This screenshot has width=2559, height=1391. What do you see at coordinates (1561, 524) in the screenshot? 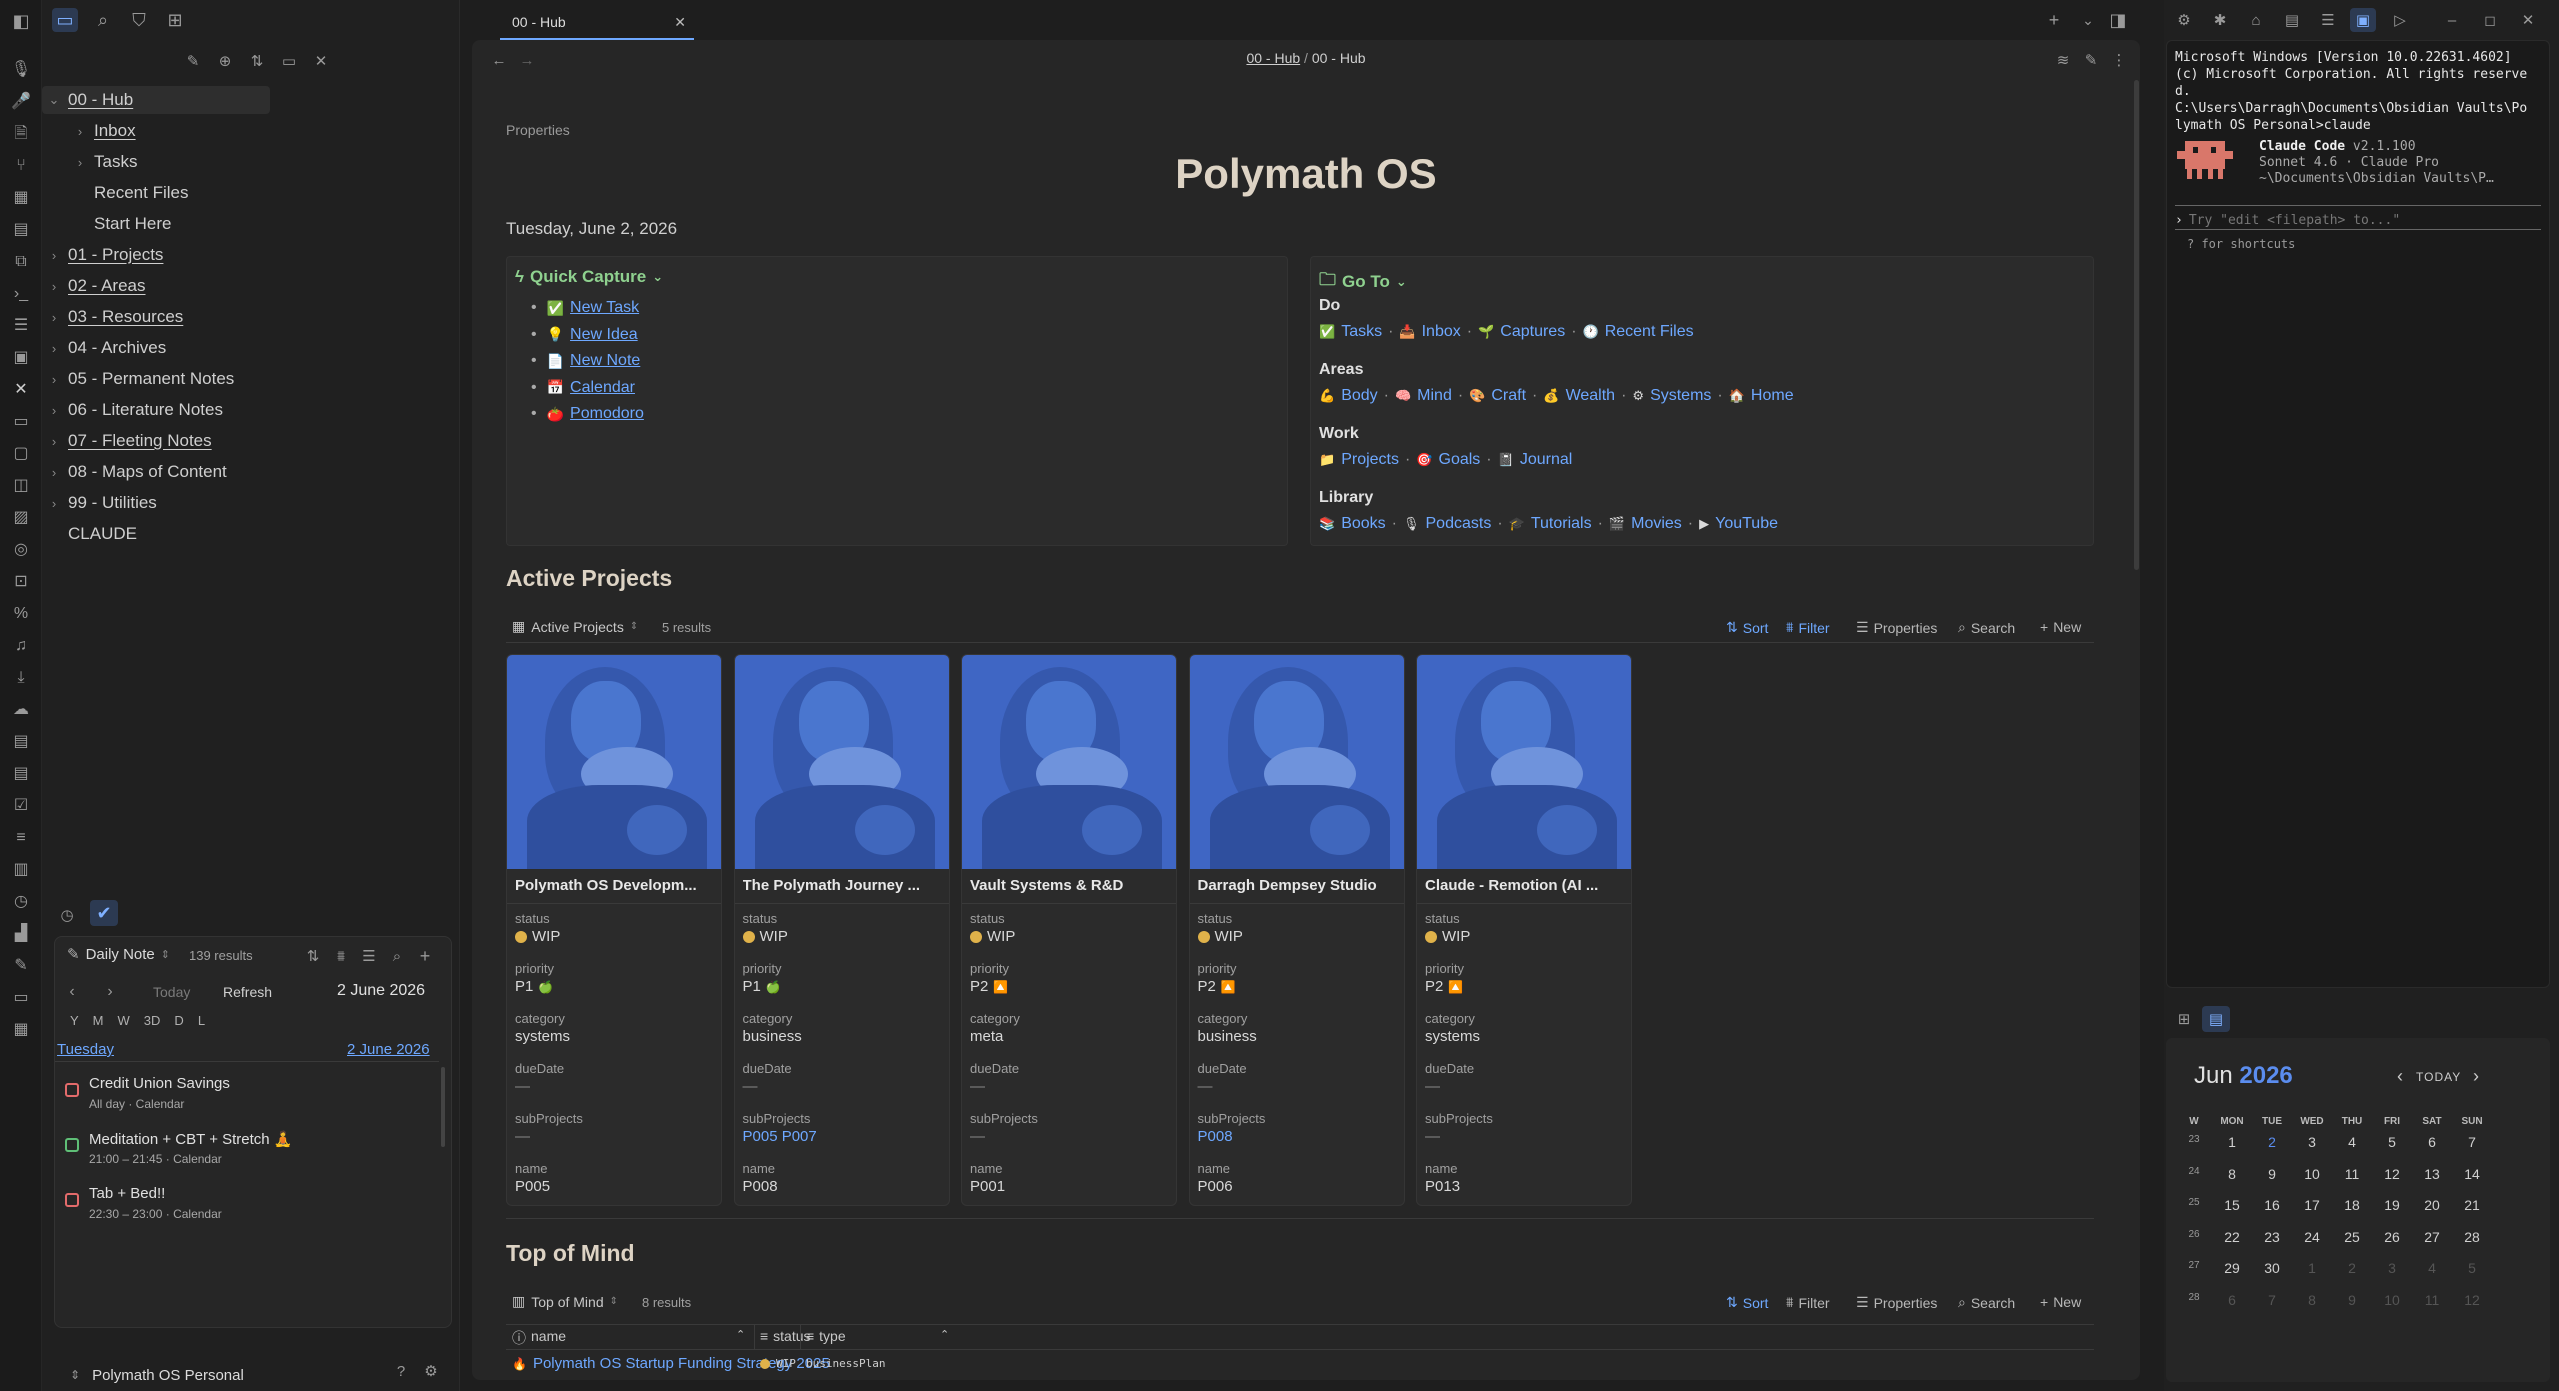
I see `goto-link: Tutorials` at bounding box center [1561, 524].